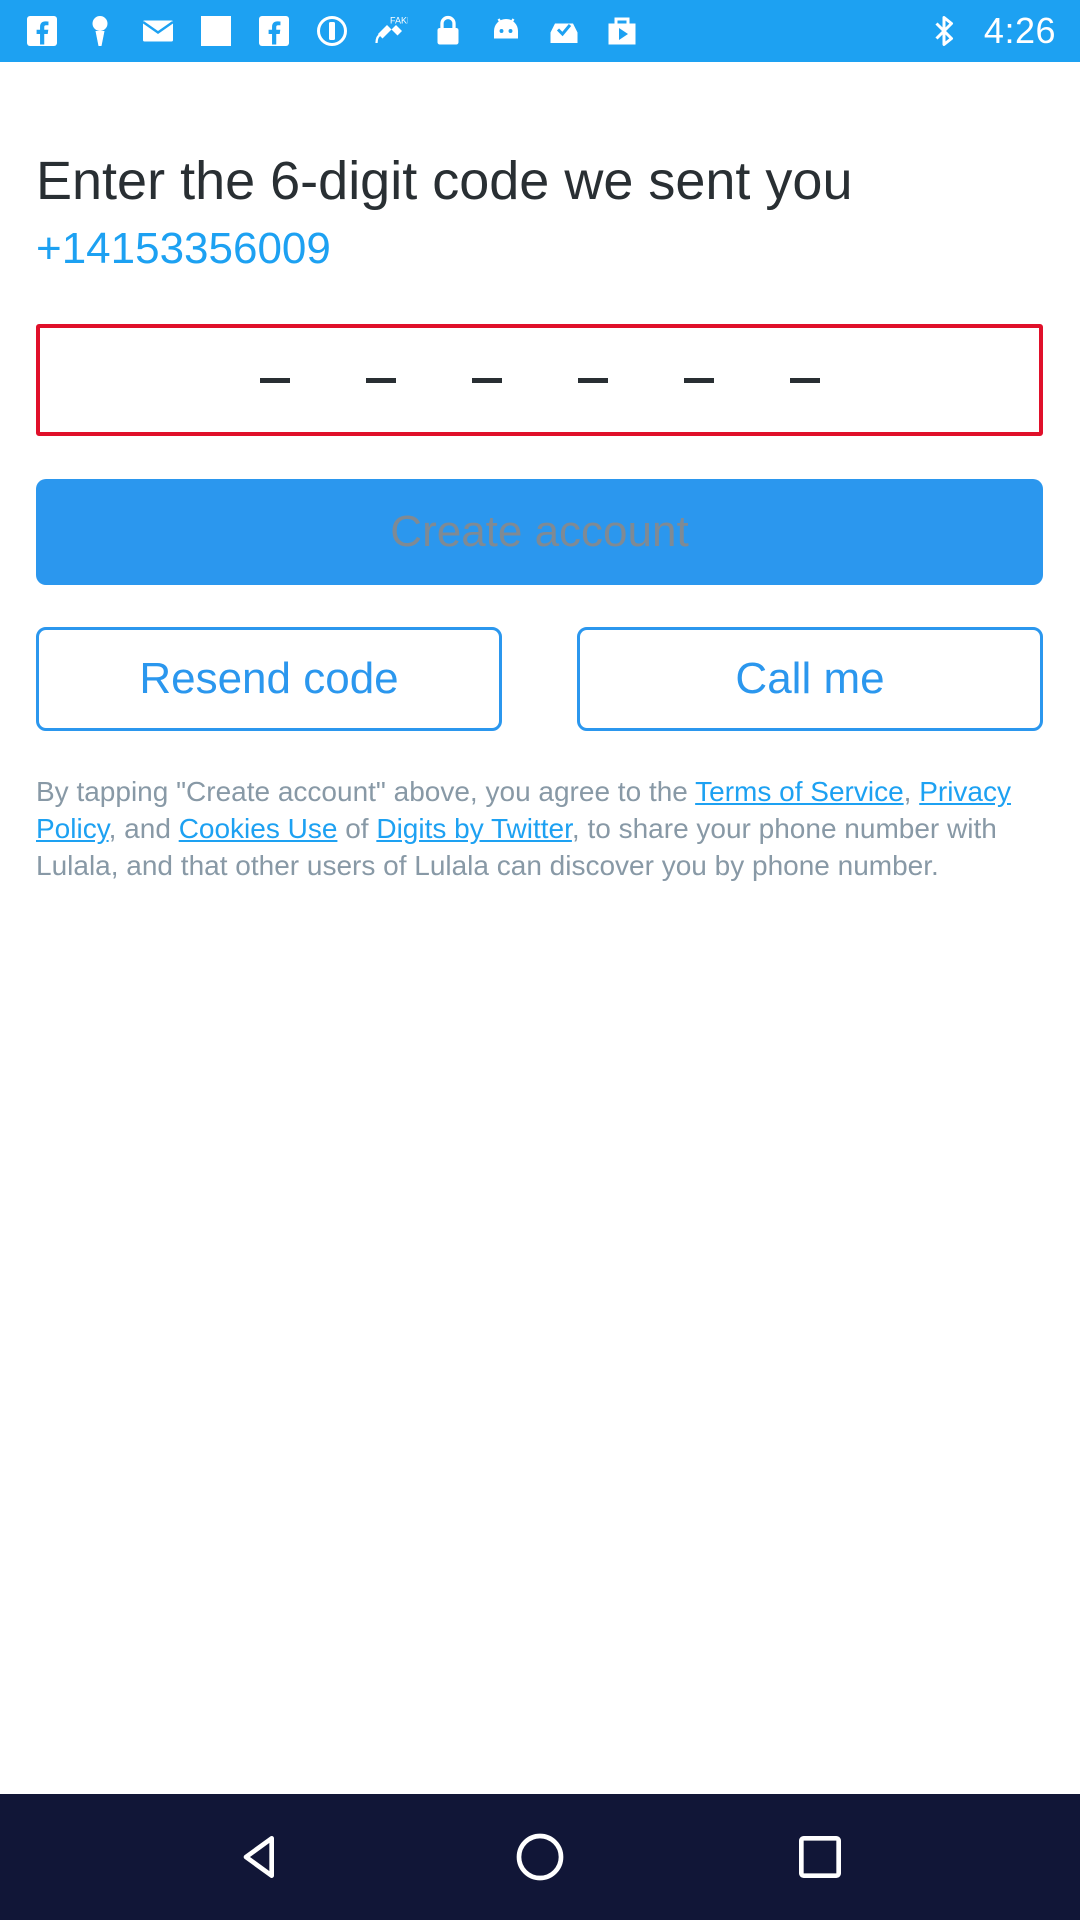 Image resolution: width=1080 pixels, height=1920 pixels. Describe the element at coordinates (183, 248) in the screenshot. I see `phone-number: +14153356009` at that location.